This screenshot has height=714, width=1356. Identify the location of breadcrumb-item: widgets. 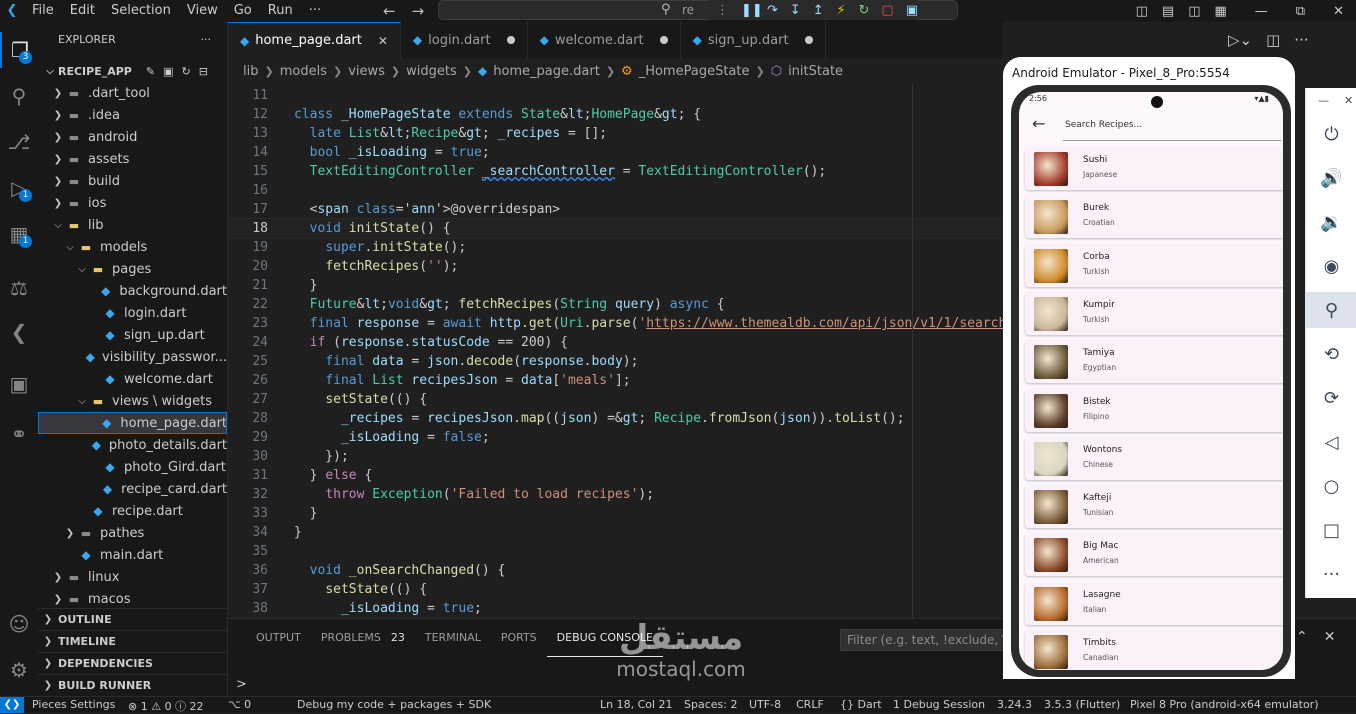
(431, 71).